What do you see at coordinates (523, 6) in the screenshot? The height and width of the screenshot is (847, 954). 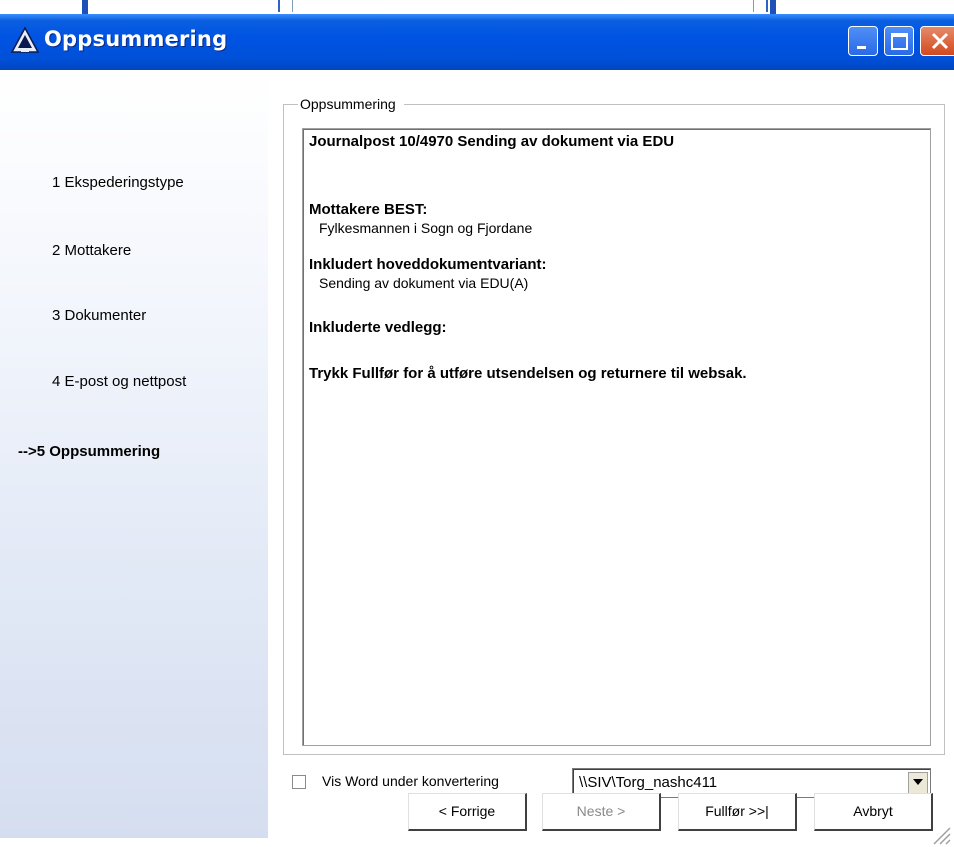 I see `background-window-frame` at bounding box center [523, 6].